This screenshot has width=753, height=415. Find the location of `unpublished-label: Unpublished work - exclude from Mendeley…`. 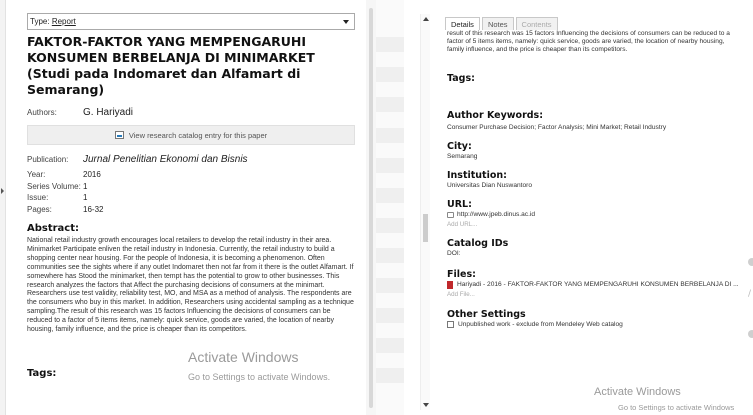

unpublished-label: Unpublished work - exclude from Mendeley… is located at coordinates (540, 324).